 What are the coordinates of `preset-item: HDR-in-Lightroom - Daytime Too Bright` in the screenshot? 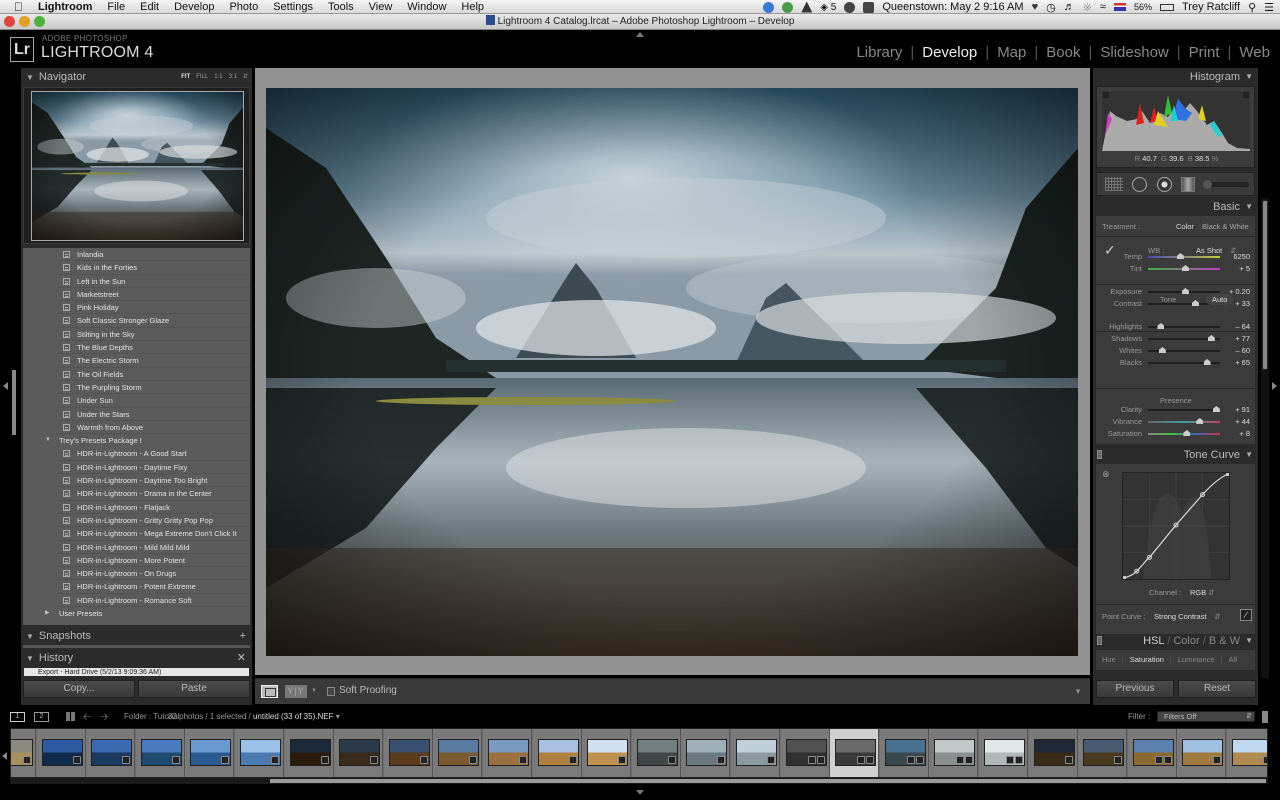 It's located at (153, 481).